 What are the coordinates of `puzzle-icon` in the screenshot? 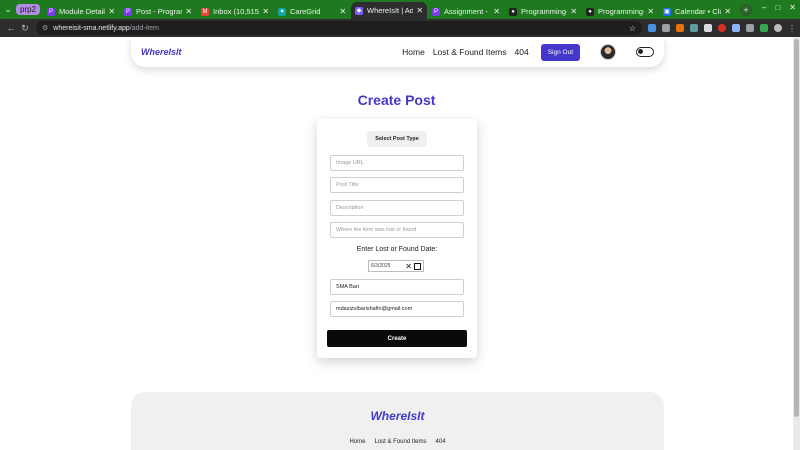 It's located at (750, 28).